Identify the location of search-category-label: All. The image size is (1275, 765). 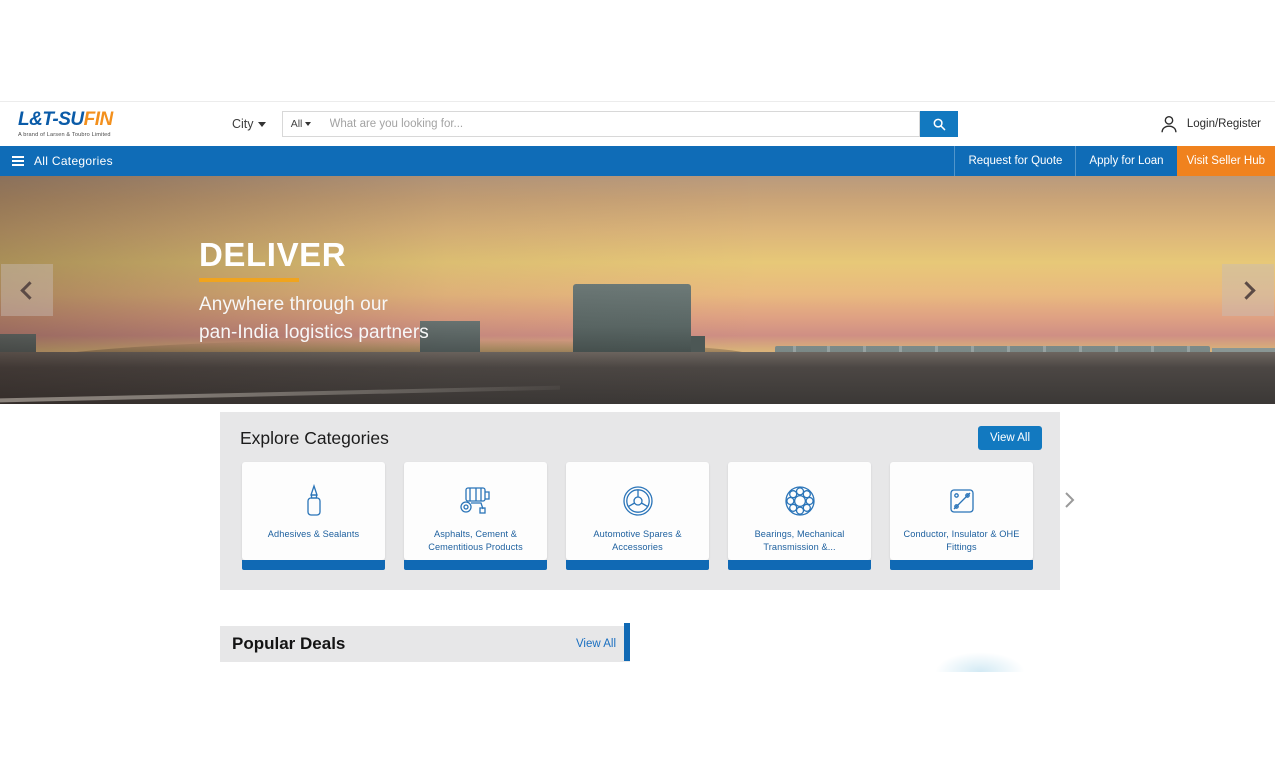
(296, 124).